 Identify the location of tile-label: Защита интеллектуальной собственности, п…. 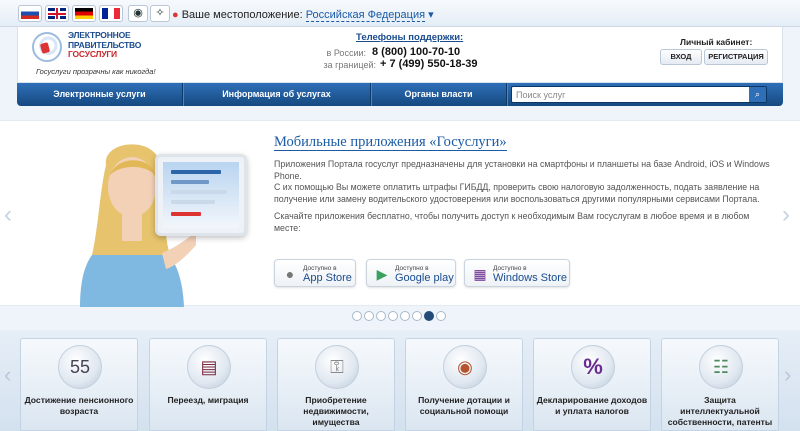
(720, 411).